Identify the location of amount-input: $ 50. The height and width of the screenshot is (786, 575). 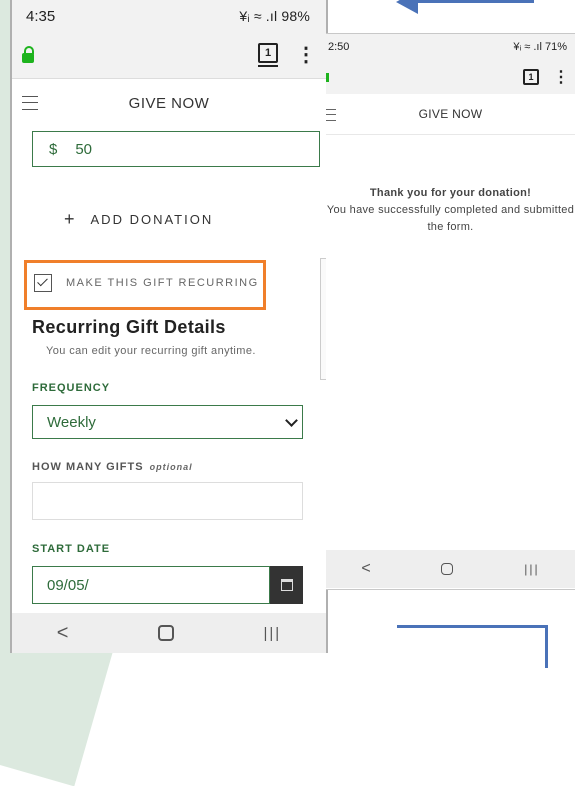
(176, 149).